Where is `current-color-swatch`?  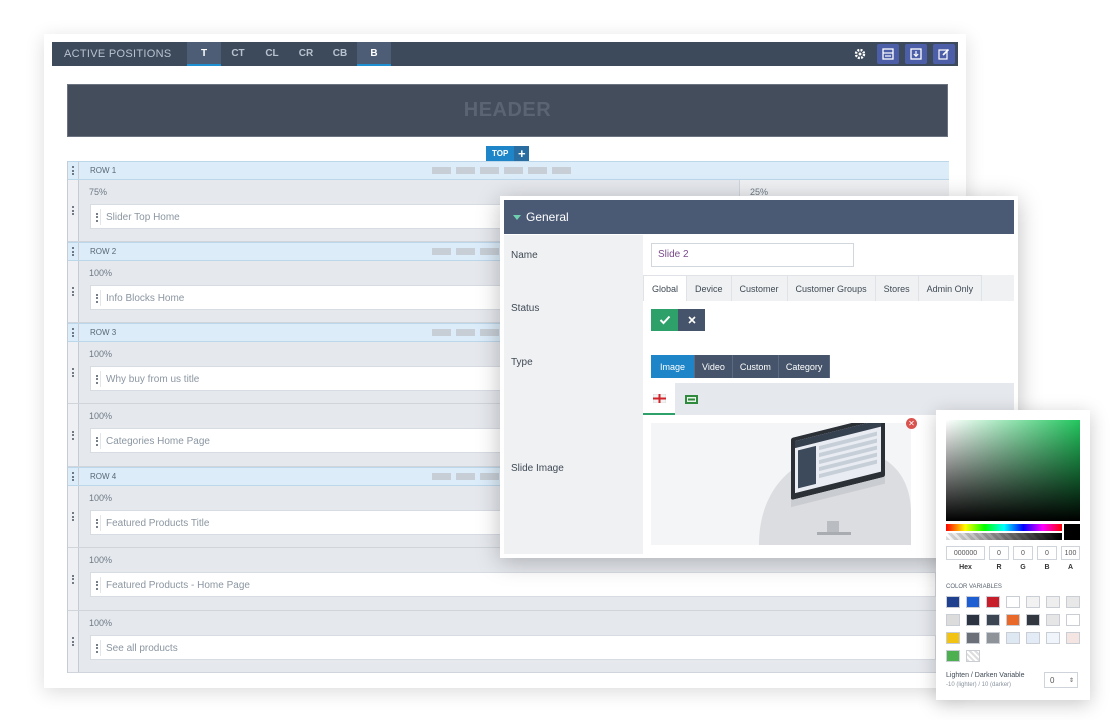 current-color-swatch is located at coordinates (1072, 532).